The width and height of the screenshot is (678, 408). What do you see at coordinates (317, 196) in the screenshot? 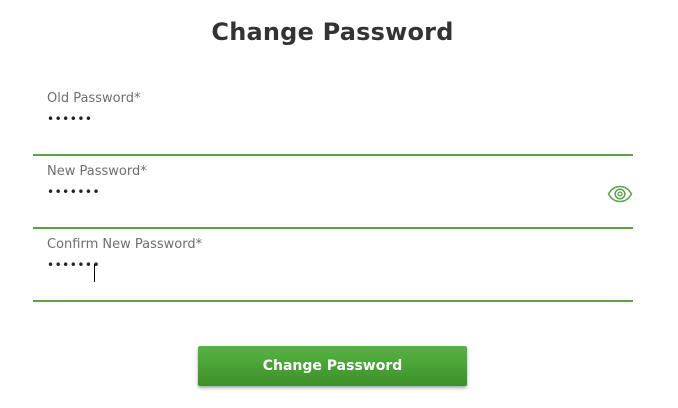
I see `new-password-input: •••••••` at bounding box center [317, 196].